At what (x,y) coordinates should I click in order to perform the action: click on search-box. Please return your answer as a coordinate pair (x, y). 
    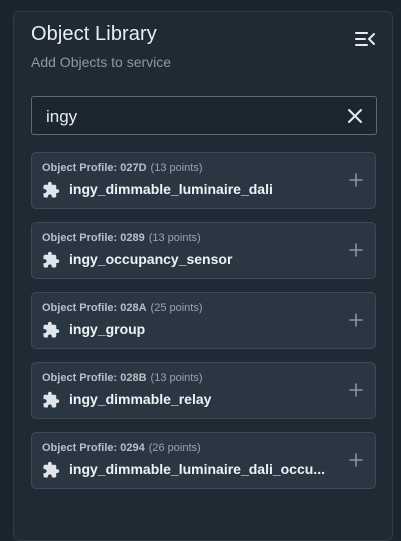
    Looking at the image, I should click on (204, 116).